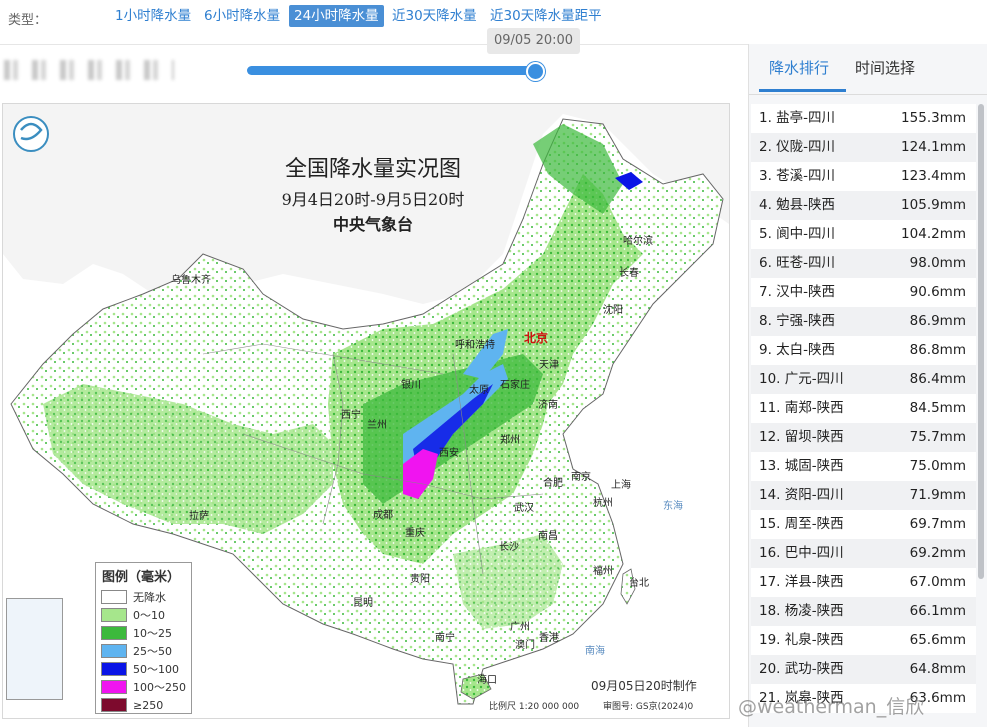 This screenshot has height=727, width=987. I want to click on ranking-row: 2. 仪陇-四川 124.1mm, so click(863, 147).